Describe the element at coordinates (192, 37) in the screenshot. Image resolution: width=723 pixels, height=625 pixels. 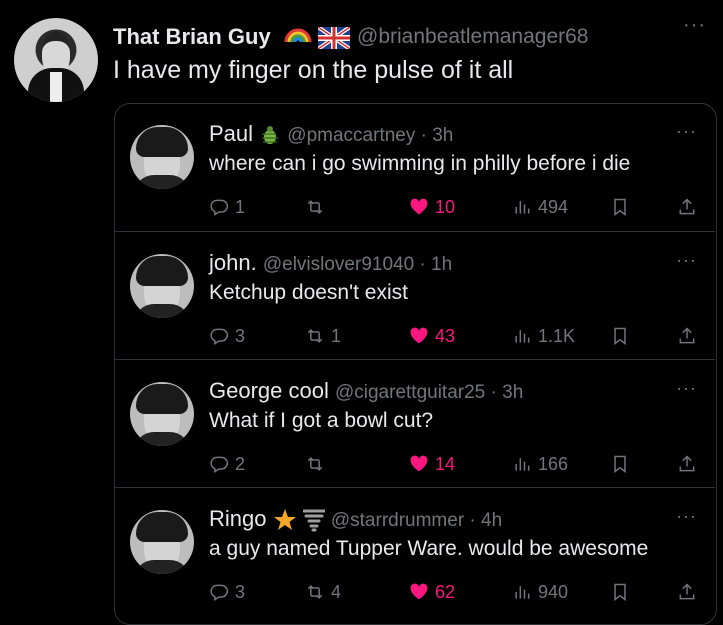
I see `display-name: That Brian Guy` at that location.